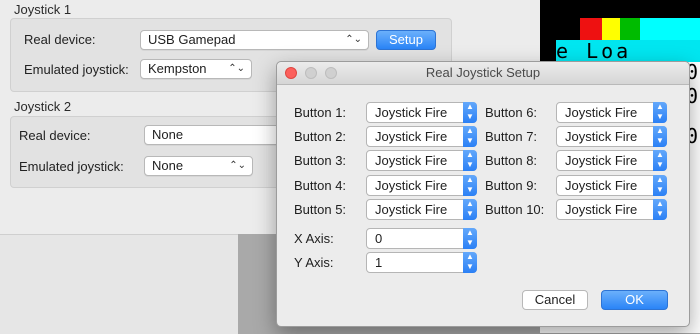  I want to click on button-3-label: Button 3:, so click(320, 160).